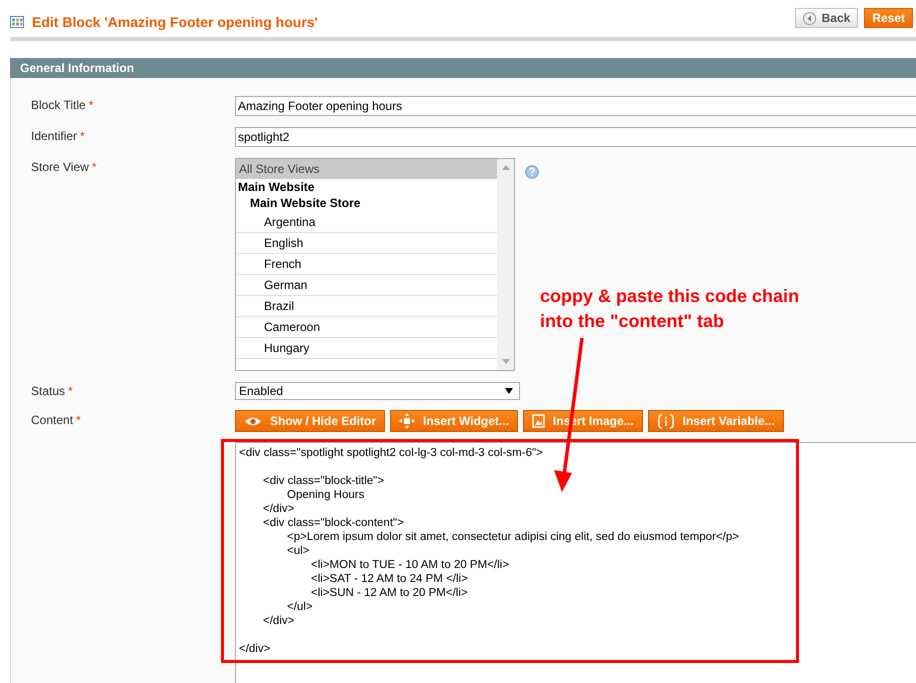 This screenshot has height=683, width=916. Describe the element at coordinates (366, 243) in the screenshot. I see `store-option: English` at that location.